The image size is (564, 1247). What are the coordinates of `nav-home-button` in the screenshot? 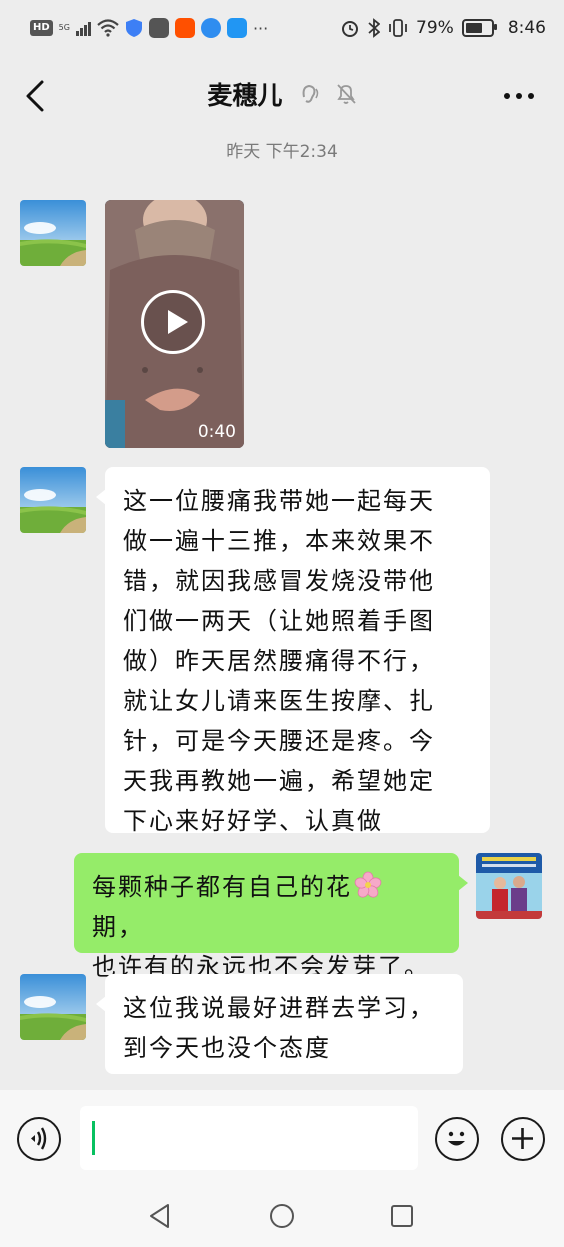 It's located at (282, 1216).